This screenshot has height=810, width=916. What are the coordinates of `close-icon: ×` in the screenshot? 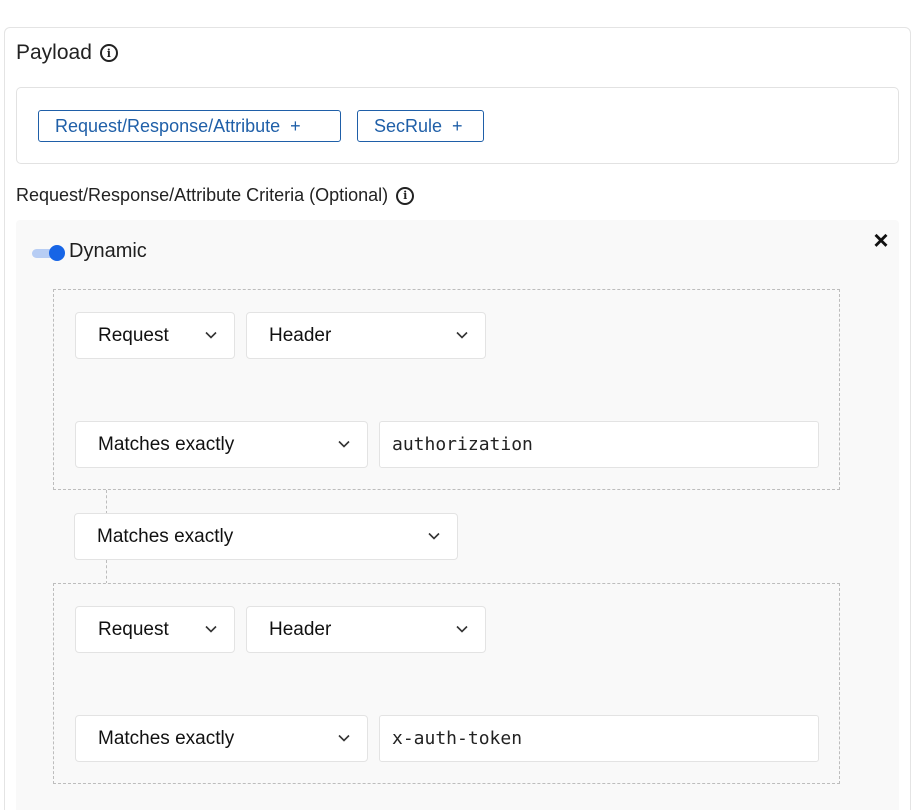 It's located at (881, 240).